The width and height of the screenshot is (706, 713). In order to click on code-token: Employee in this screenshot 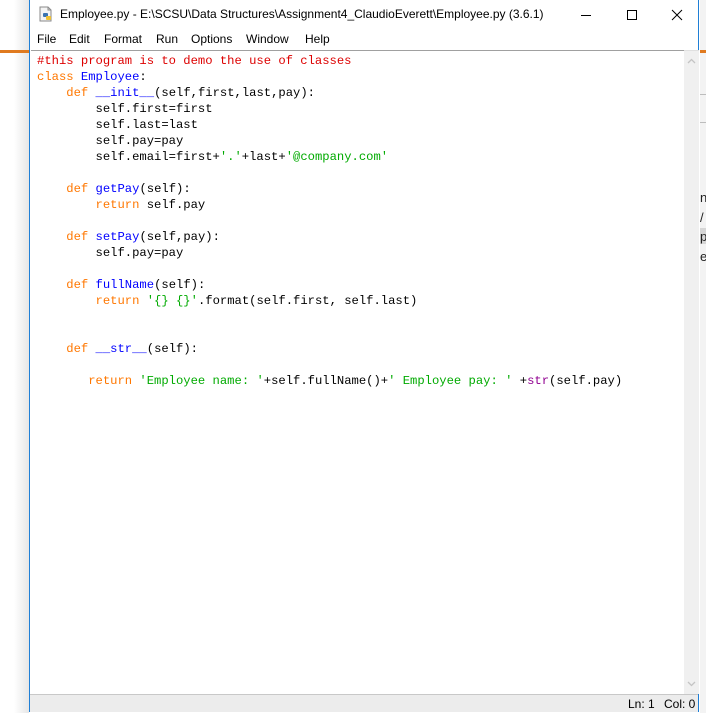, I will do `click(110, 77)`.